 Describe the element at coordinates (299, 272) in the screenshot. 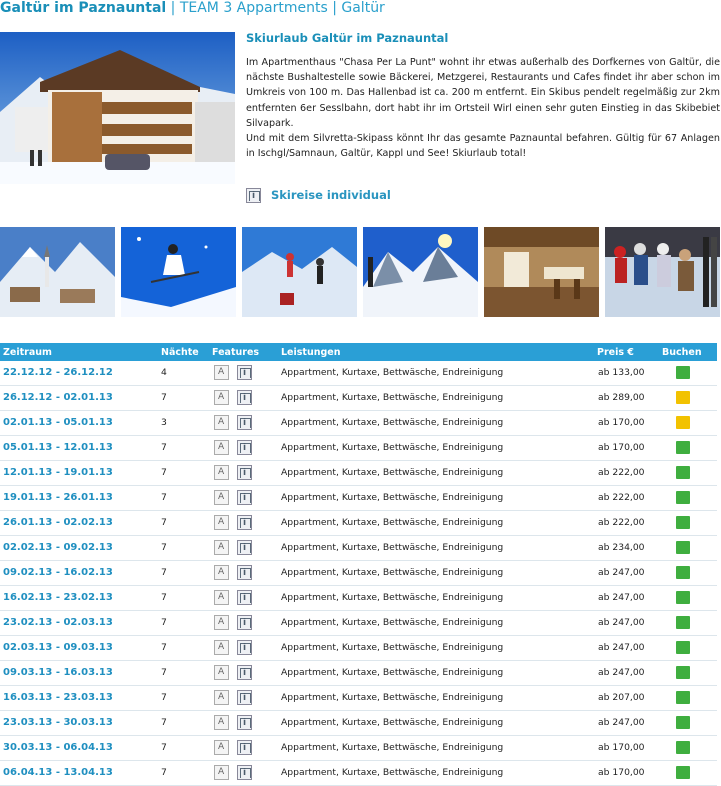

I see `gallery-photo-skiers-jumping` at that location.